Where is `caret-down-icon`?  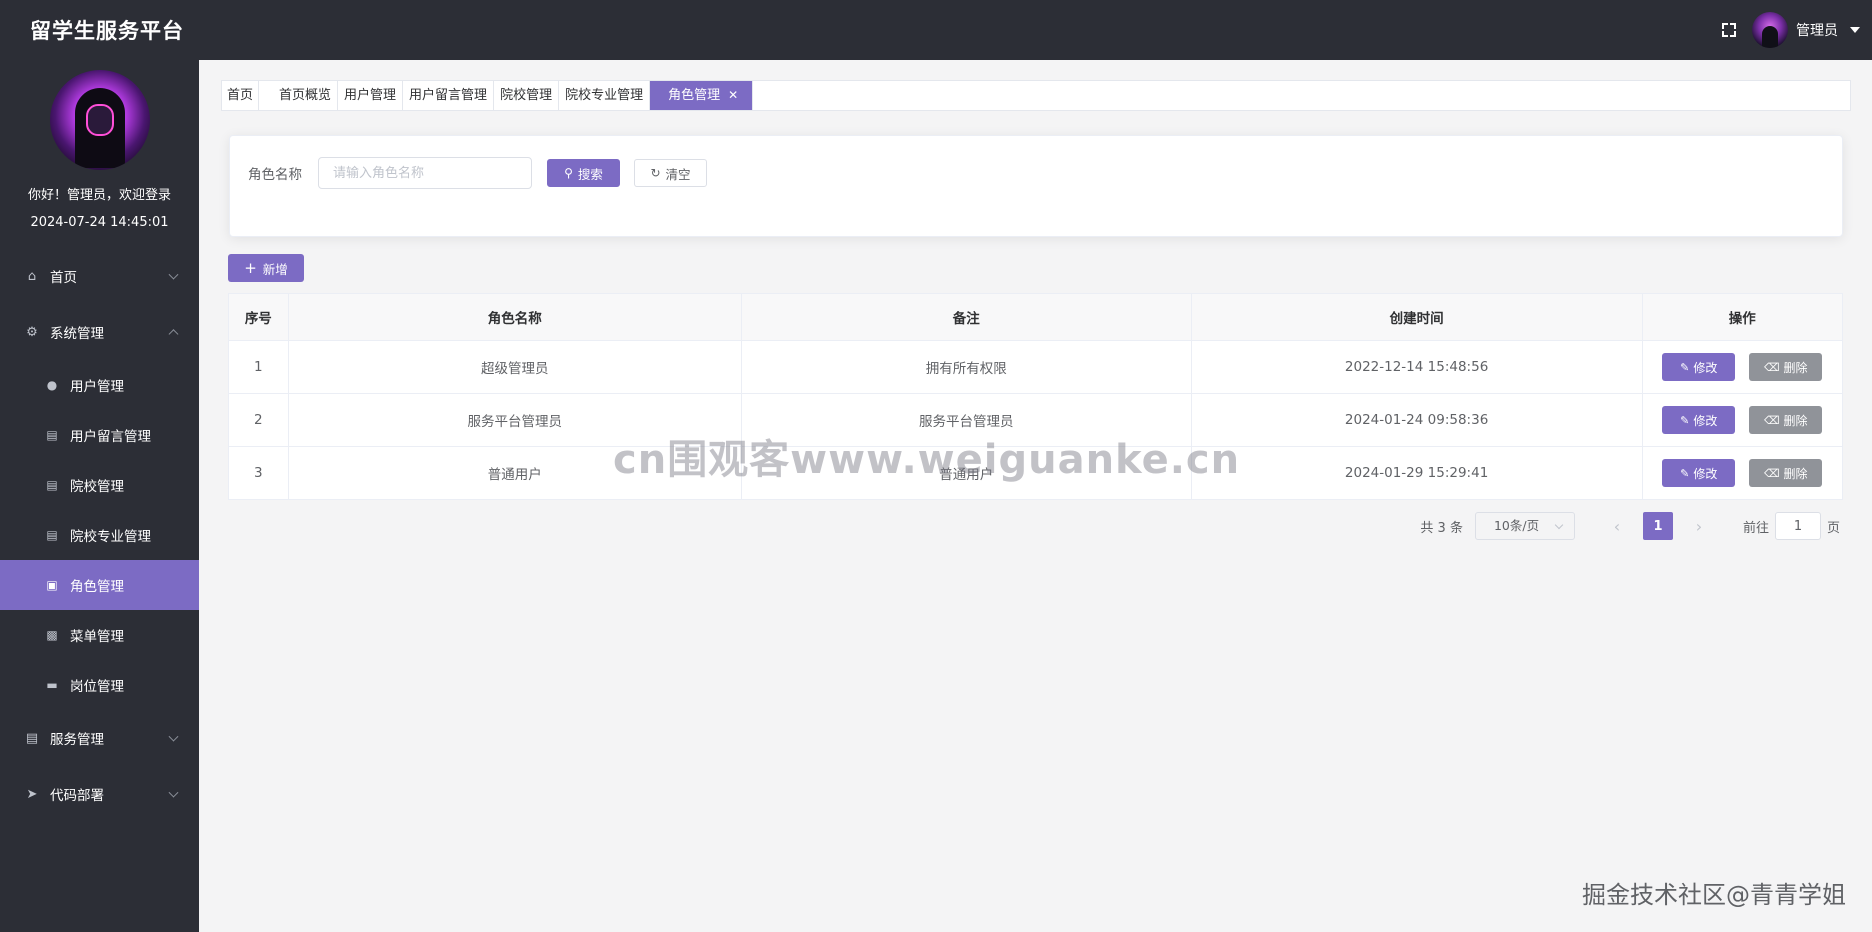
caret-down-icon is located at coordinates (1855, 30).